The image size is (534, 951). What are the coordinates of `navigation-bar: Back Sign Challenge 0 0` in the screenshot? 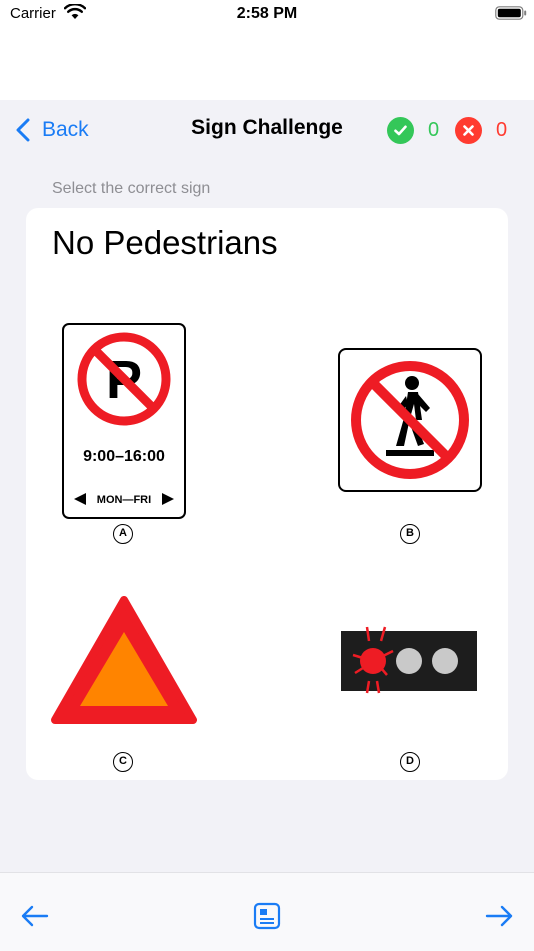 It's located at (267, 130).